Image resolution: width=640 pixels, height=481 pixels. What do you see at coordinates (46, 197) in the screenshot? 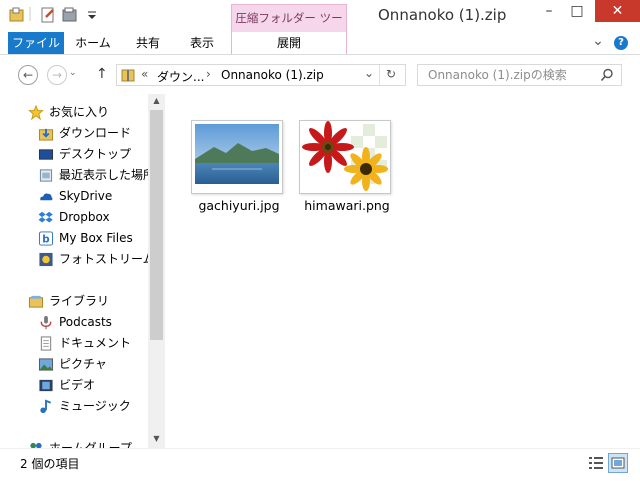
I see `skydrive-icon` at bounding box center [46, 197].